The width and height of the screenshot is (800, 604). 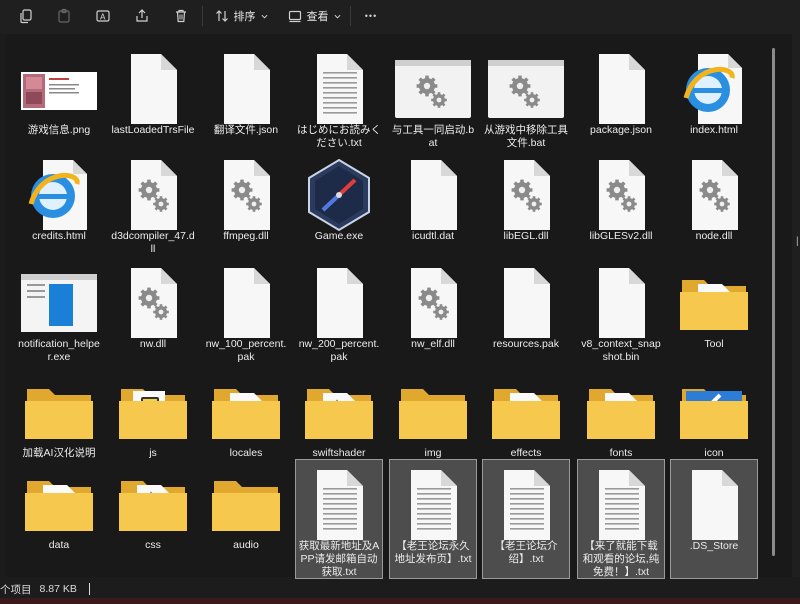 I want to click on sort-button: 排序, so click(x=241, y=16).